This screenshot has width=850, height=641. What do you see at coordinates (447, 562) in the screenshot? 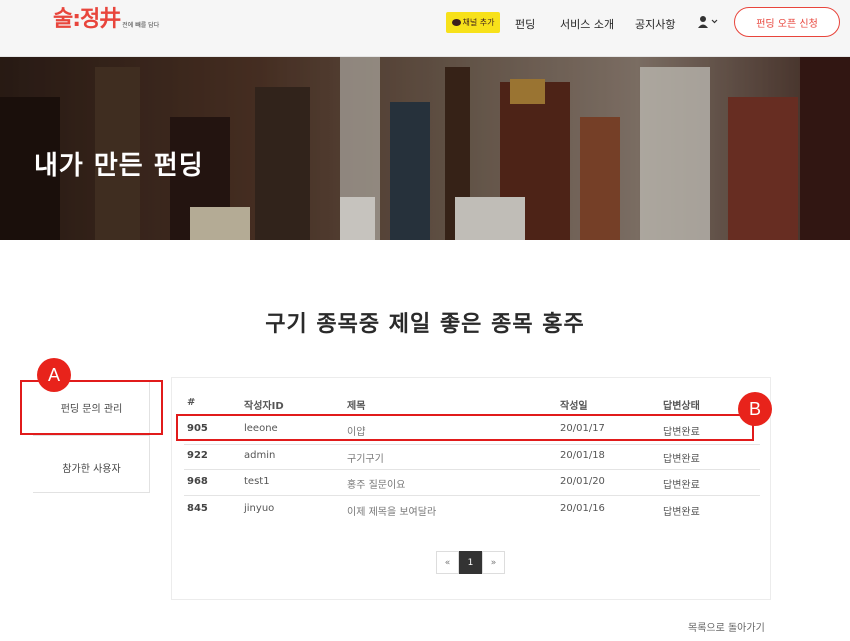
I see `pagination-prev-button: «` at bounding box center [447, 562].